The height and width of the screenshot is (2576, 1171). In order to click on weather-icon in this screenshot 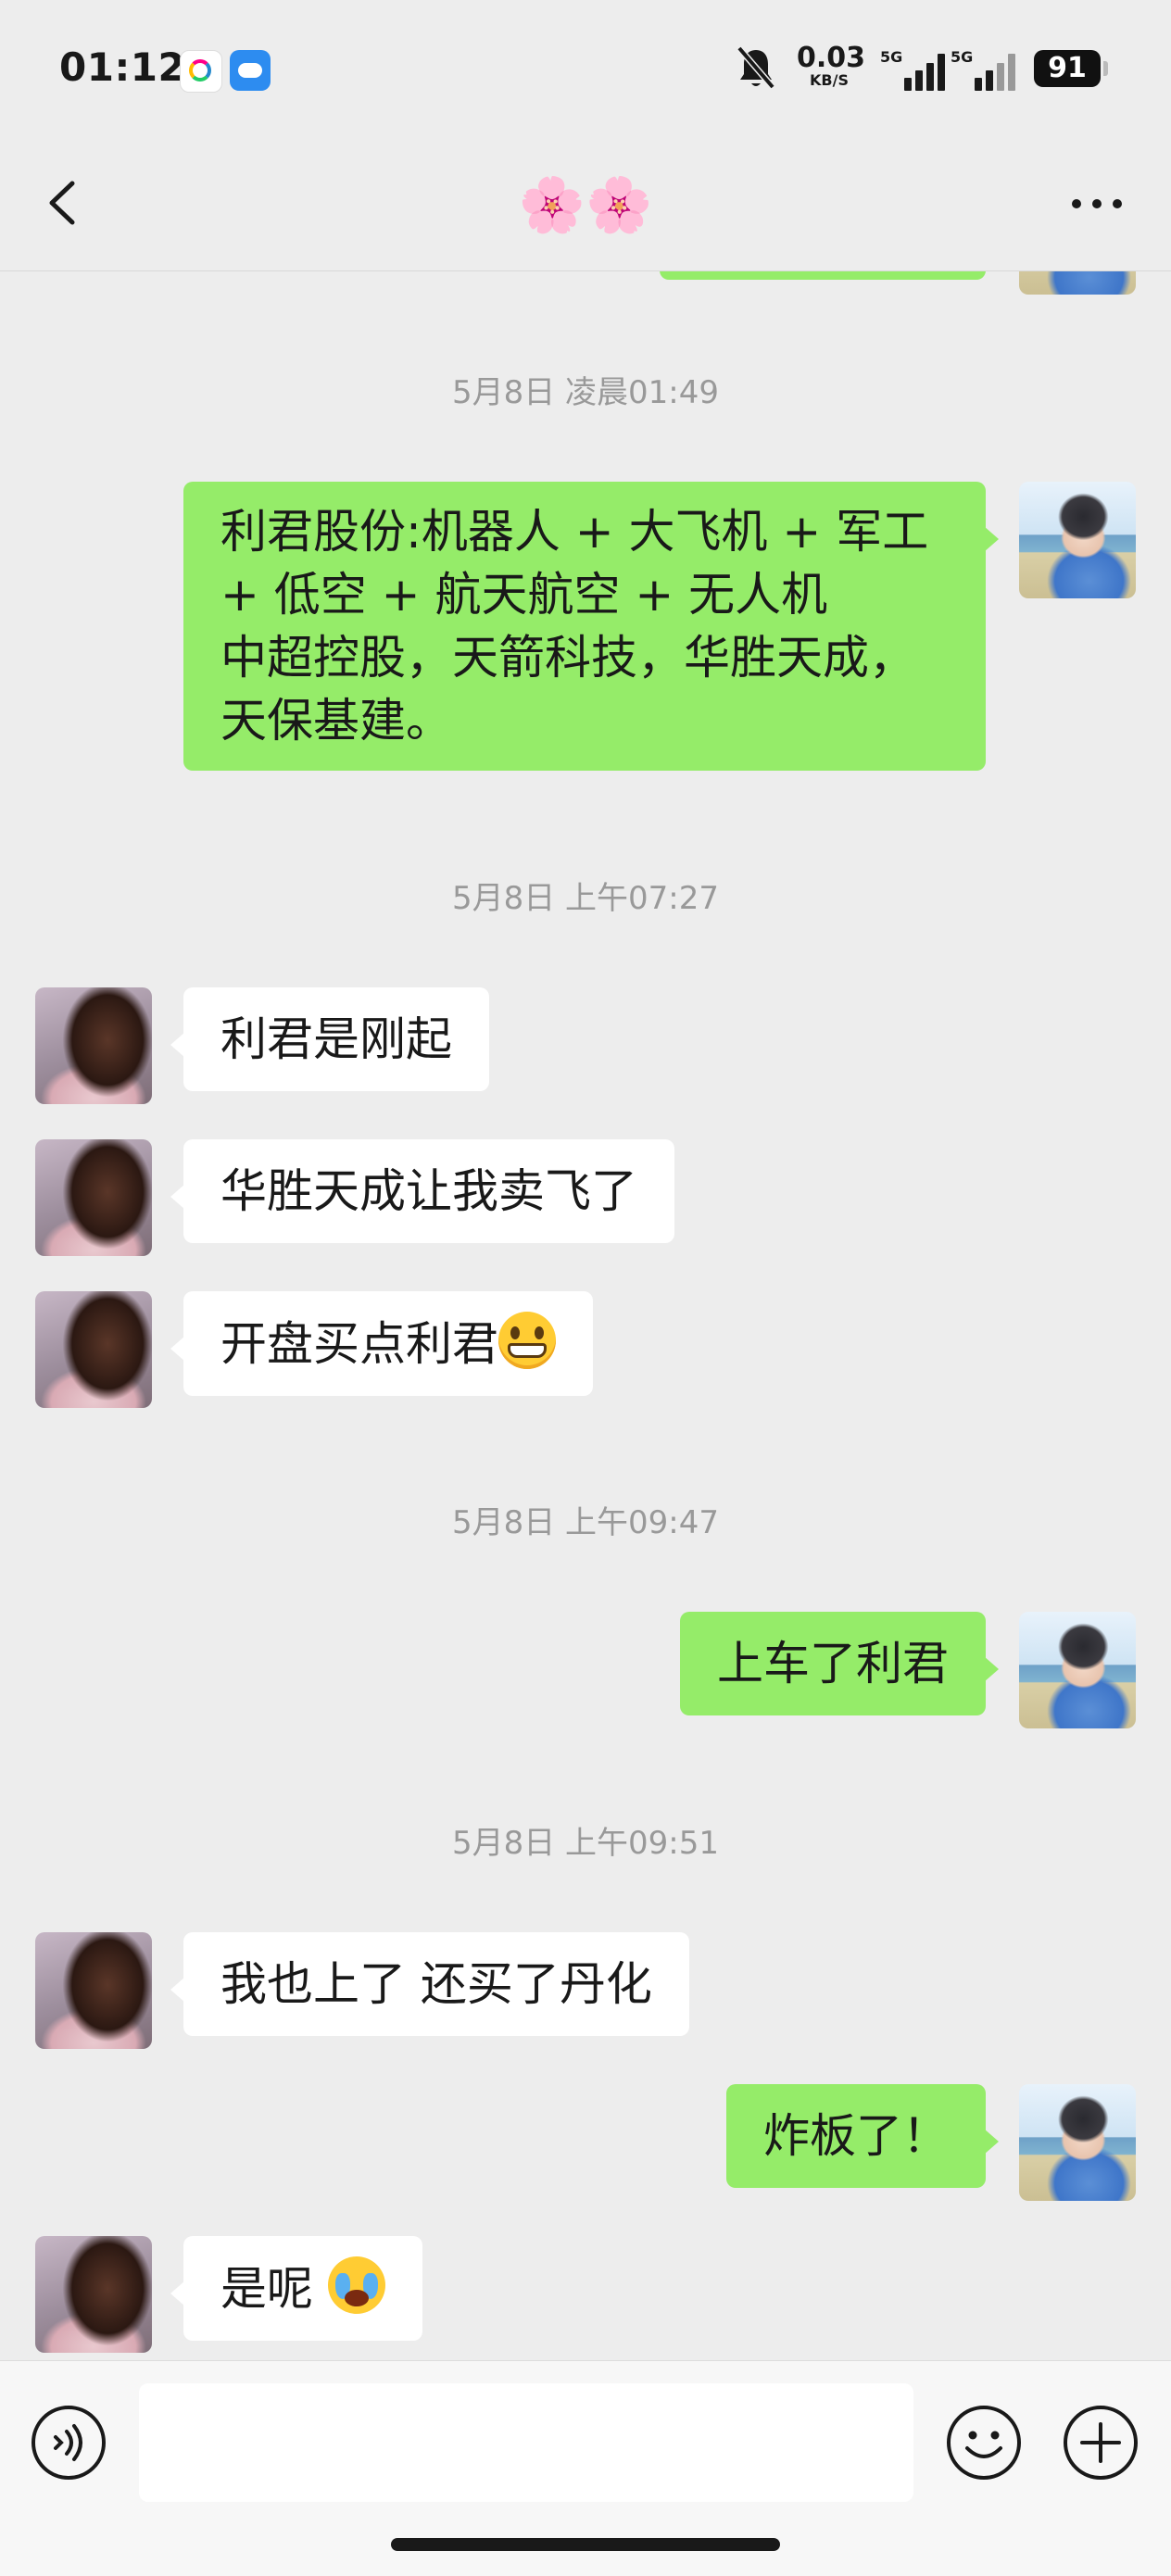, I will do `click(251, 70)`.